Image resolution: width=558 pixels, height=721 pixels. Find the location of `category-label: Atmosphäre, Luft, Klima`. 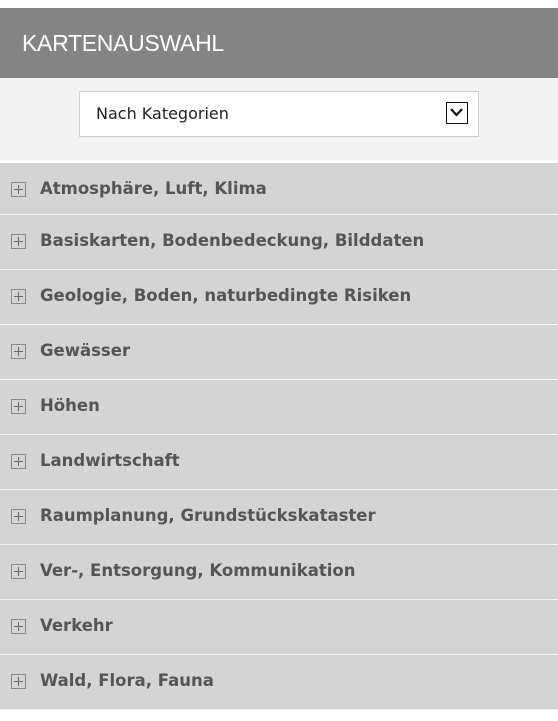

category-label: Atmosphäre, Luft, Klima is located at coordinates (153, 188).